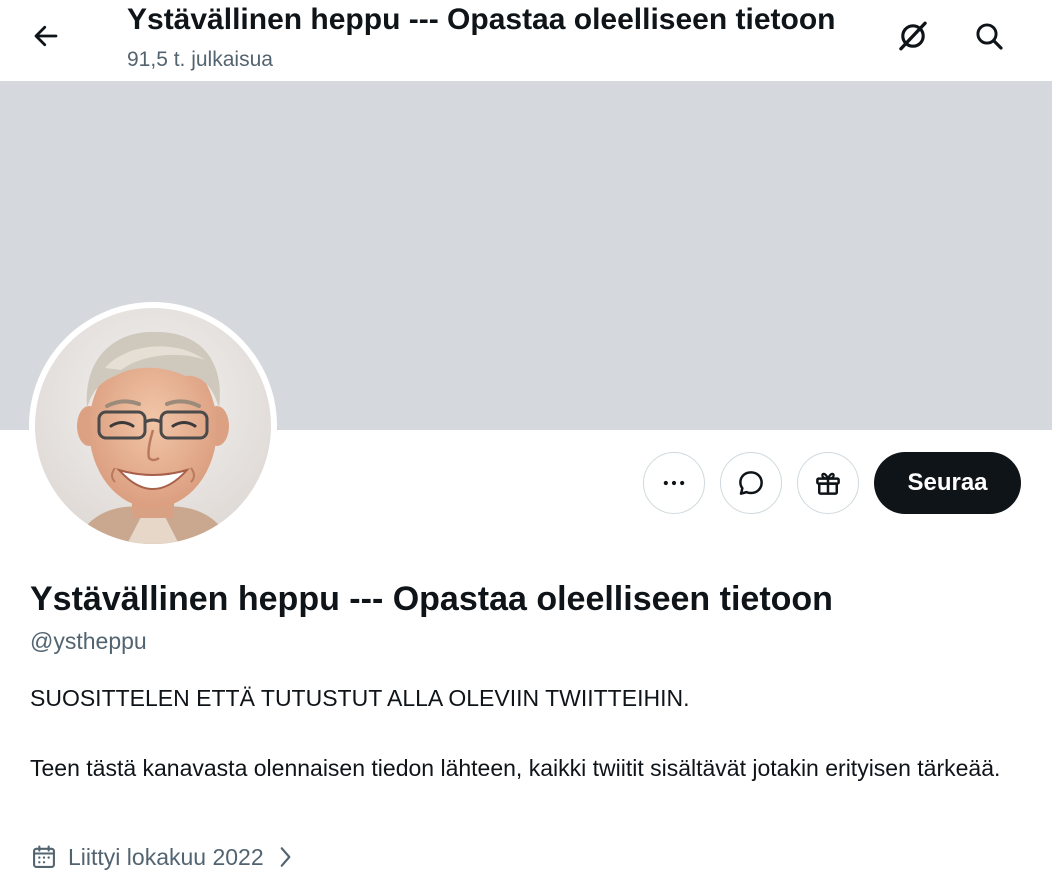 The image size is (1052, 878). I want to click on joined-date: Liittyi lokakuu 2022, so click(163, 857).